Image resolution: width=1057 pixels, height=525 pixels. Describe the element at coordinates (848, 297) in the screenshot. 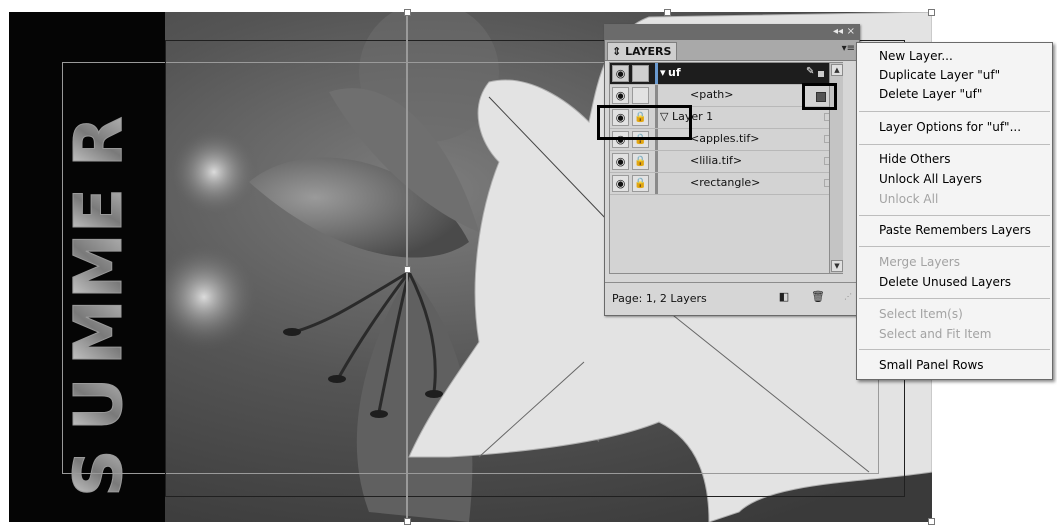

I see `resize-grip-icon: ⋰` at that location.